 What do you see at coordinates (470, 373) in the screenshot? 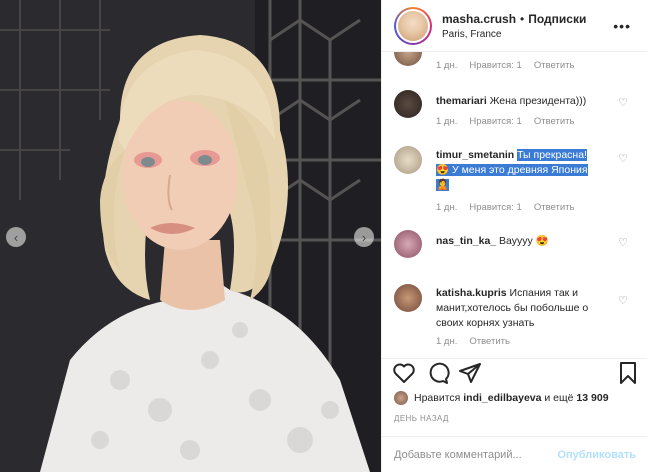
I see `share-icon` at bounding box center [470, 373].